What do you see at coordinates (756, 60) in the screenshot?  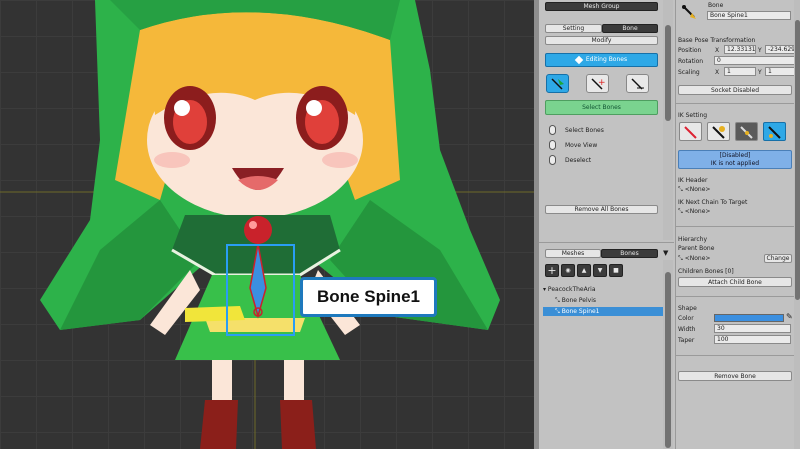 I see `rotation-field: 0` at bounding box center [756, 60].